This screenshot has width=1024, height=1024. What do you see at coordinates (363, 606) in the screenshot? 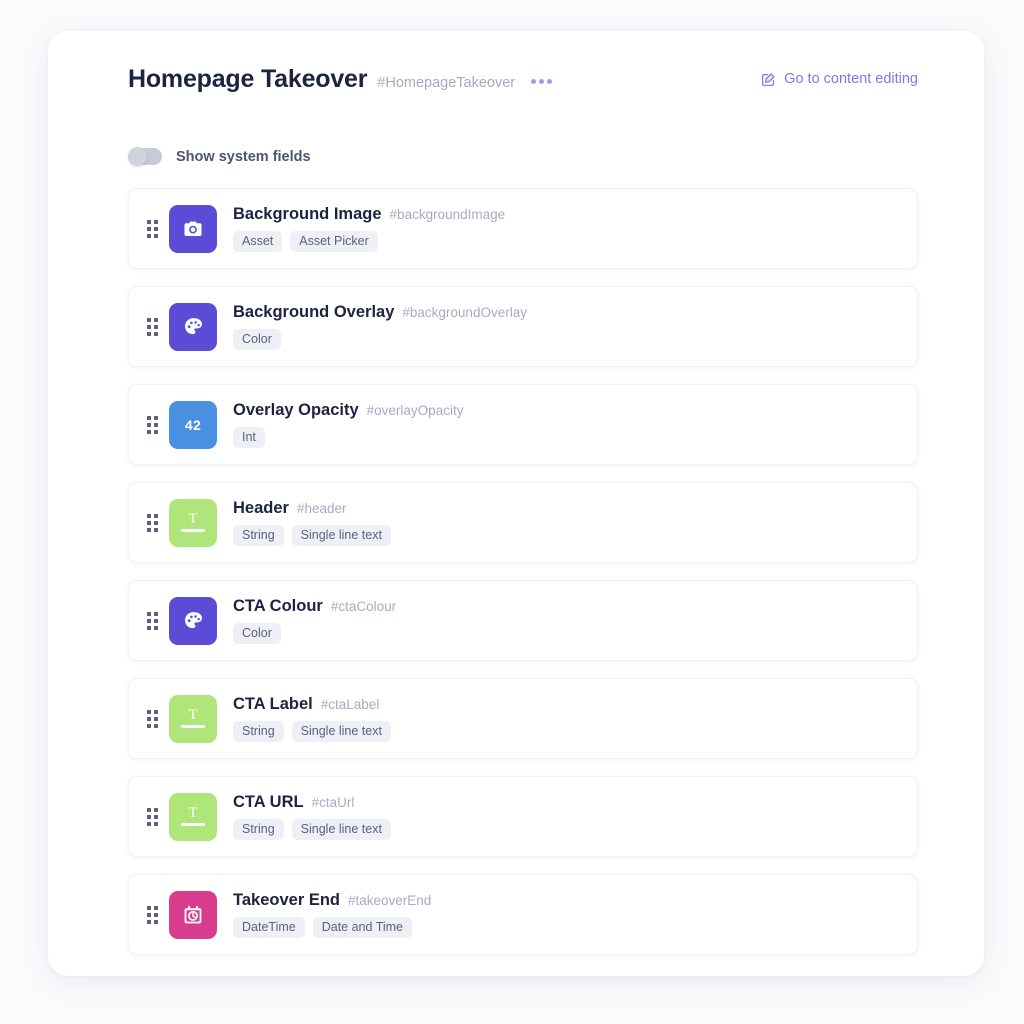
I see `field-code: #ctaColour` at bounding box center [363, 606].